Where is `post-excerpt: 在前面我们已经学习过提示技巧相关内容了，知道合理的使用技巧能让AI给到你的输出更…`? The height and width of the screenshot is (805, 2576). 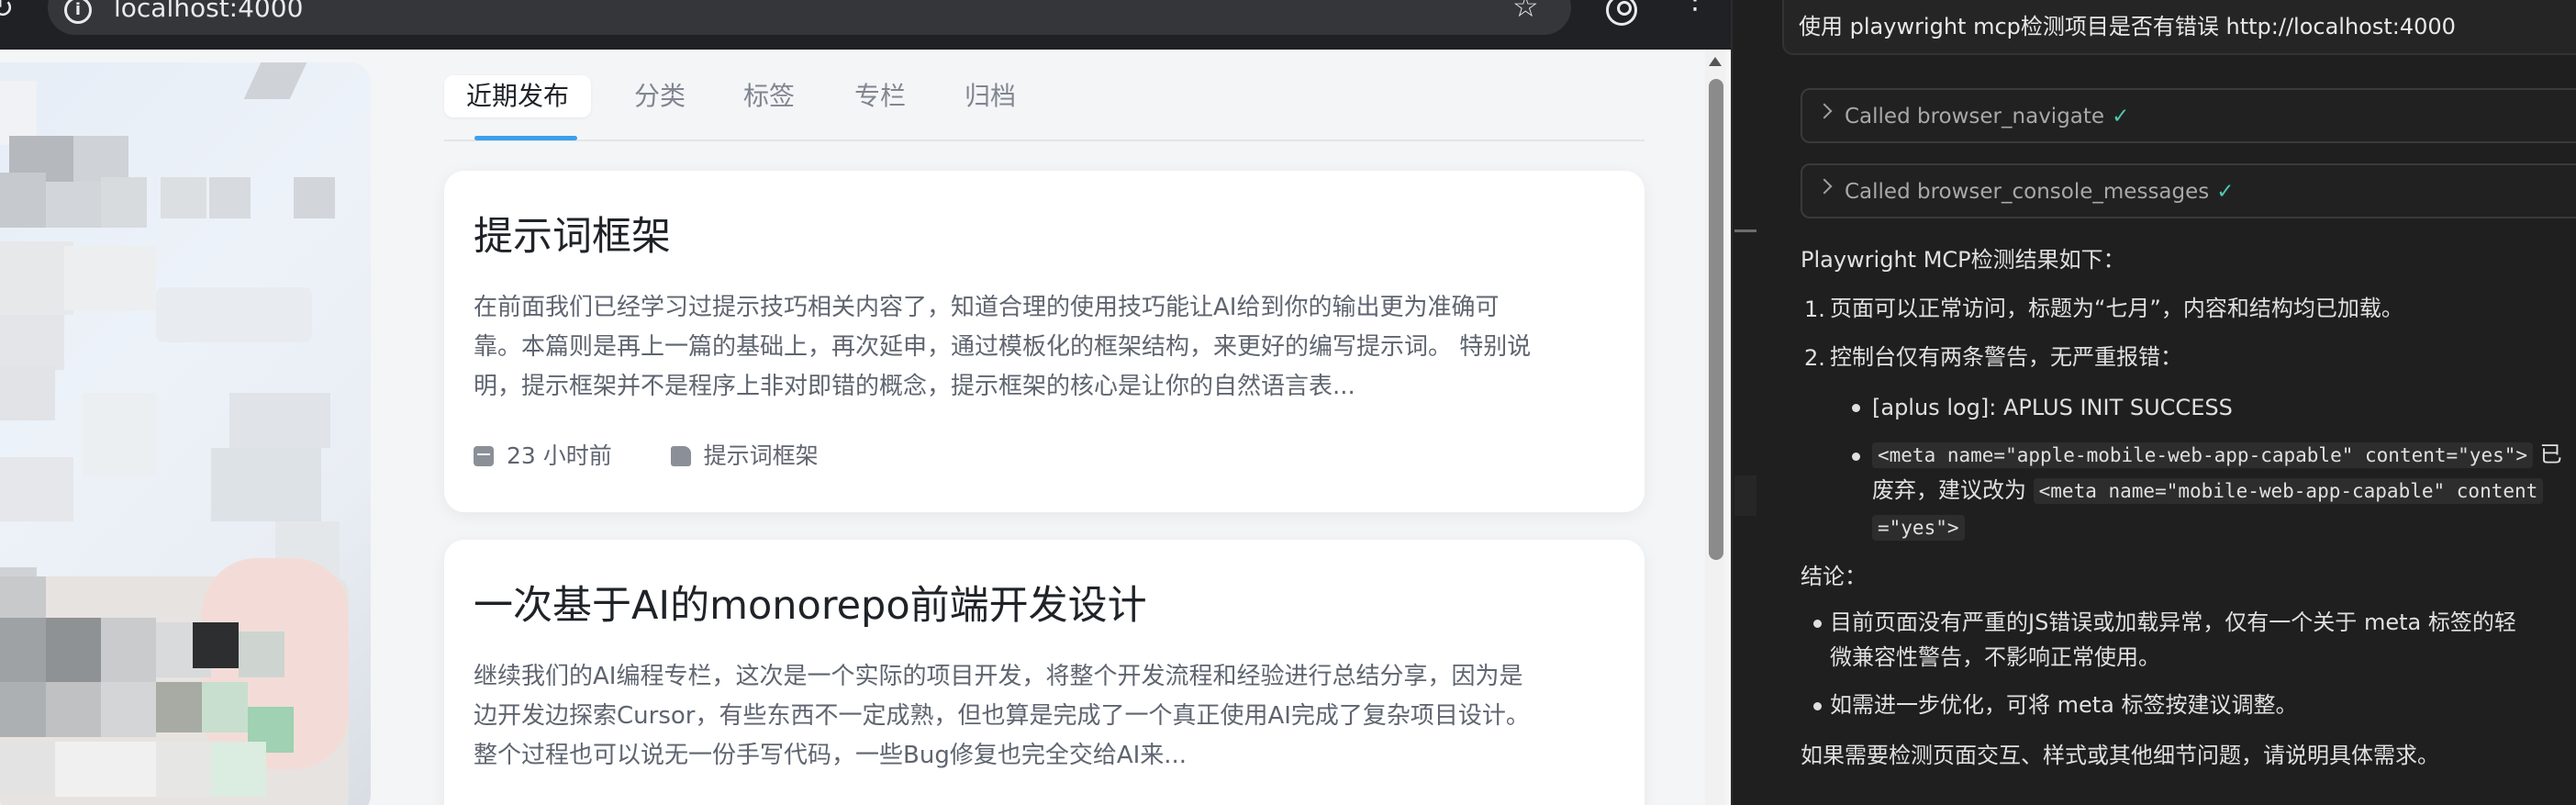 post-excerpt: 在前面我们已经学习过提示技巧相关内容了，知道合理的使用技巧能让AI给到你的输出更… is located at coordinates (1047, 347).